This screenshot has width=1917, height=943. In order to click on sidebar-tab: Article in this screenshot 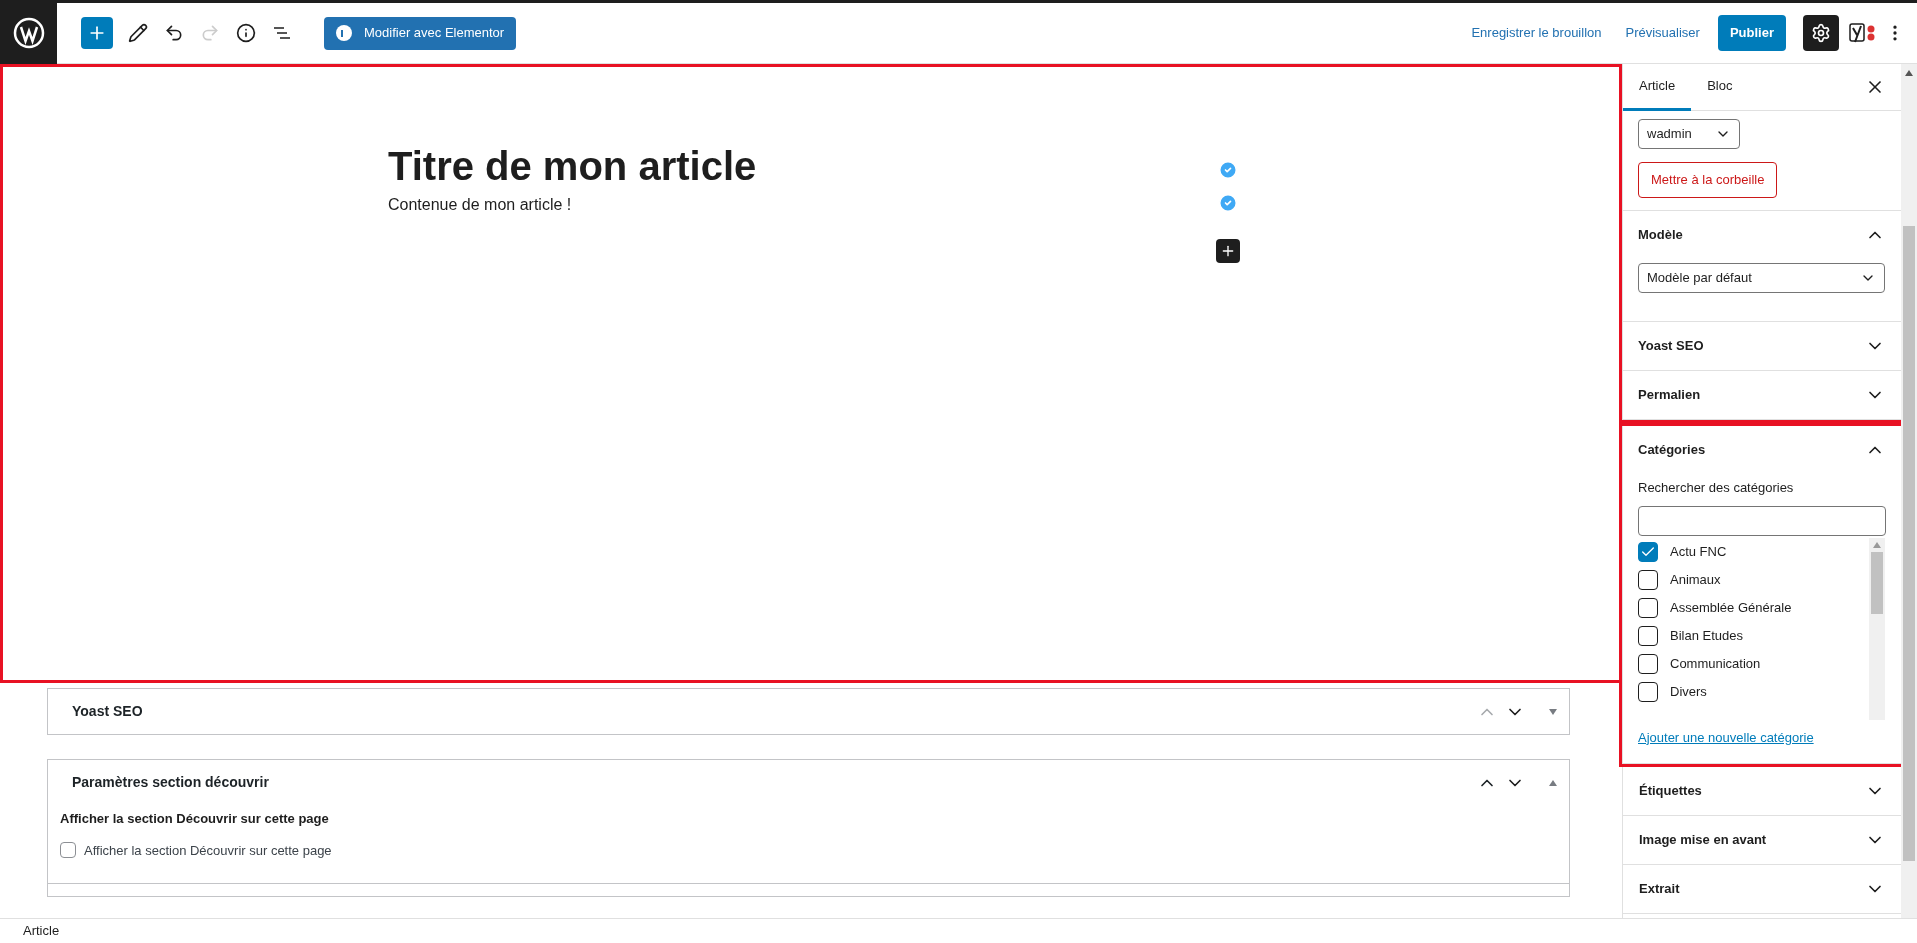, I will do `click(1657, 87)`.